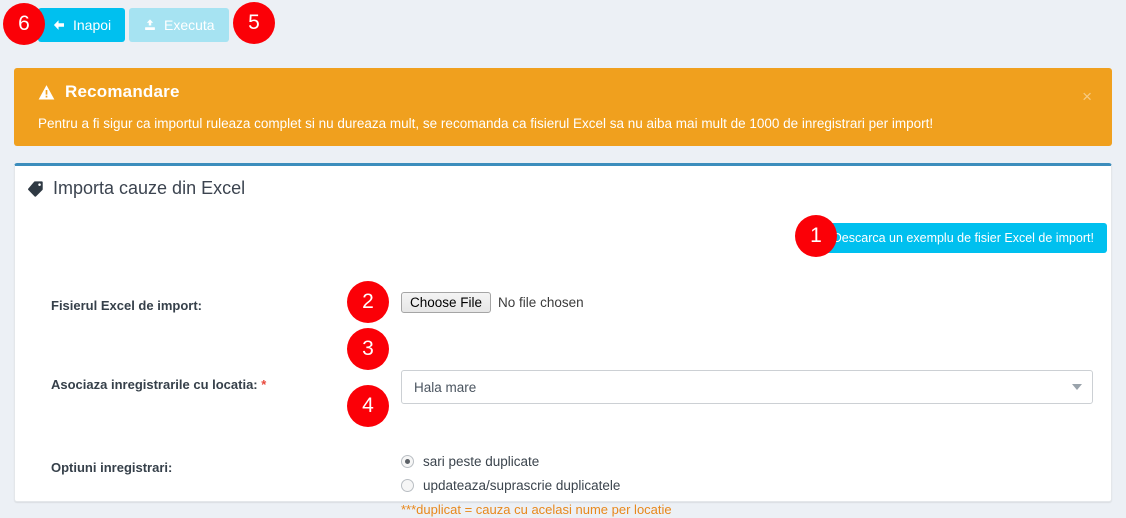 The image size is (1126, 518). What do you see at coordinates (407, 461) in the screenshot?
I see `radio-icon-checked` at bounding box center [407, 461].